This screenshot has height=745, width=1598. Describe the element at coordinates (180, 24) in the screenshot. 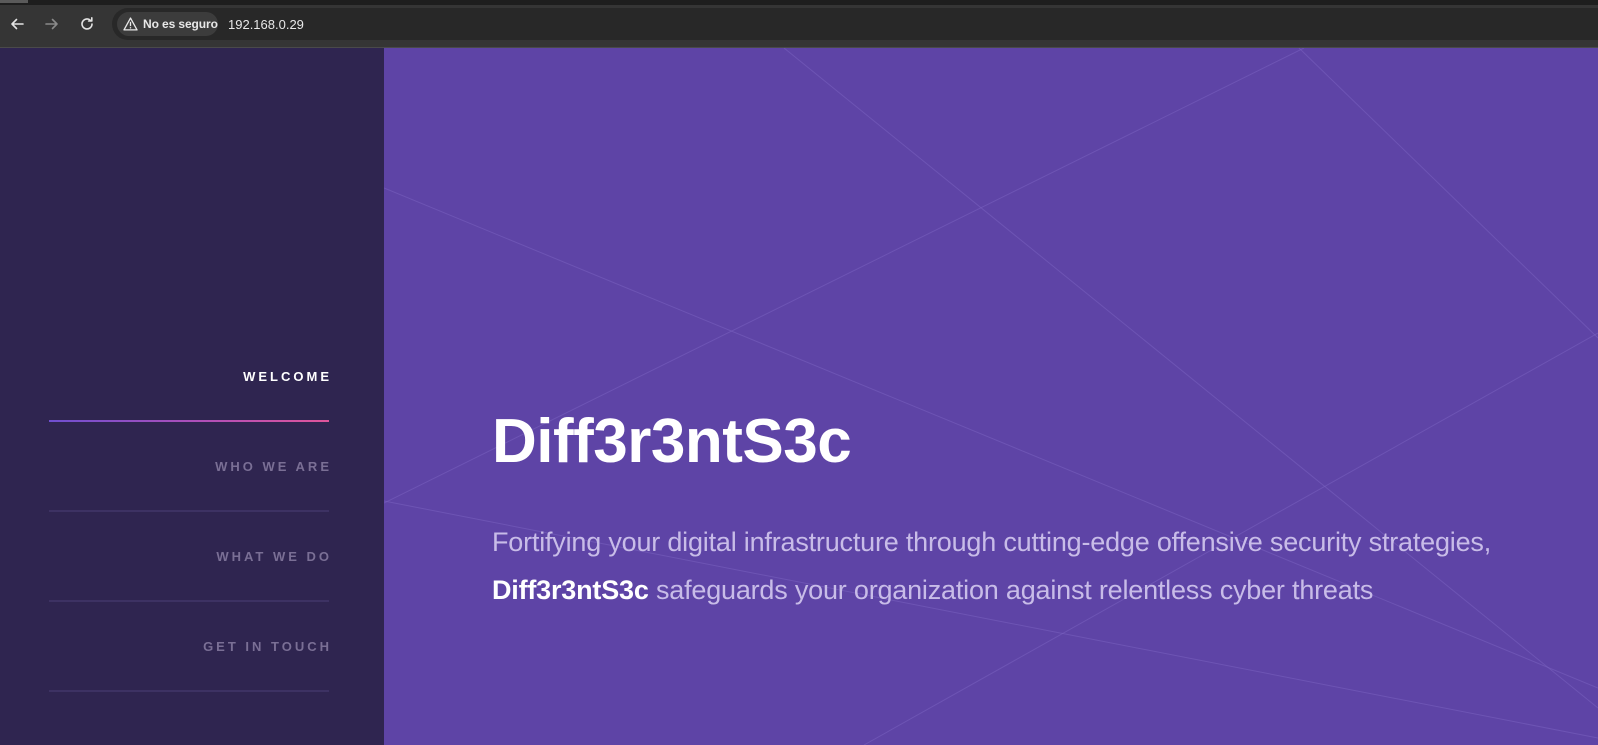

I see `security-label: No es seguro` at that location.